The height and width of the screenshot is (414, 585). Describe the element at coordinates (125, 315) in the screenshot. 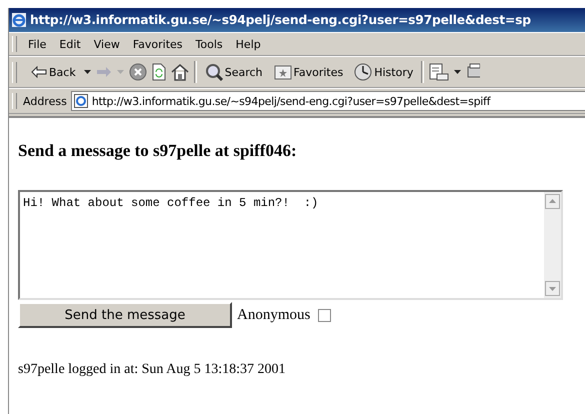

I see `send-button: Send the message` at that location.